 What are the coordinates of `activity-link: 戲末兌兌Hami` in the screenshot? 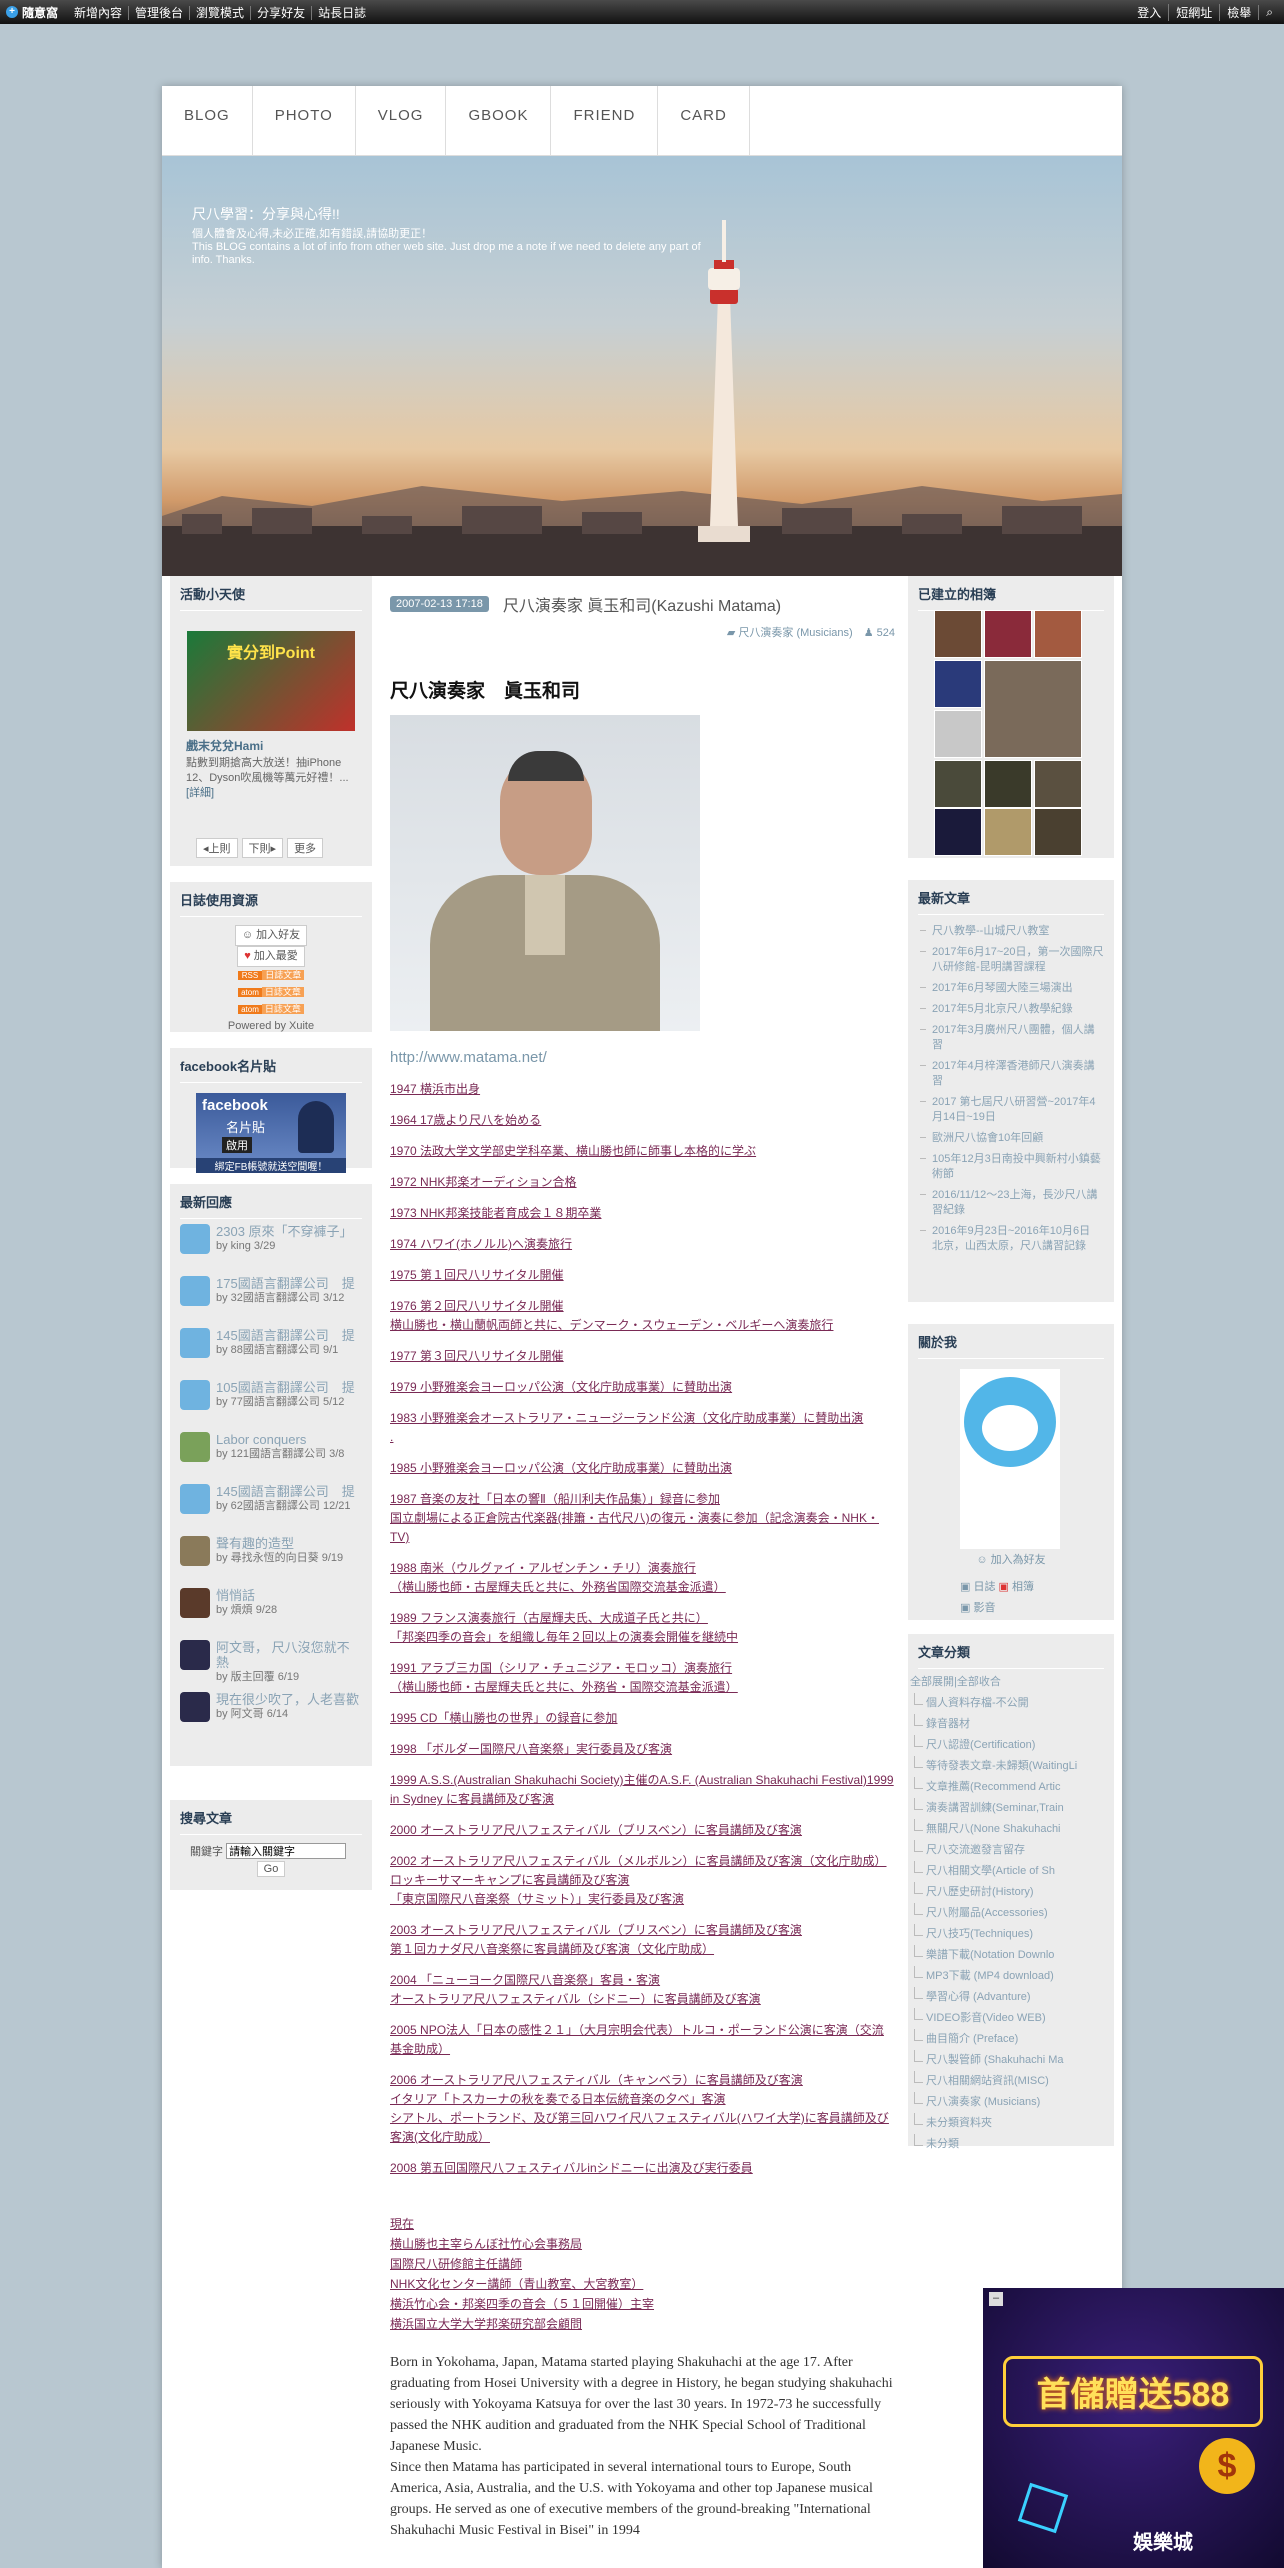 It's located at (271, 745).